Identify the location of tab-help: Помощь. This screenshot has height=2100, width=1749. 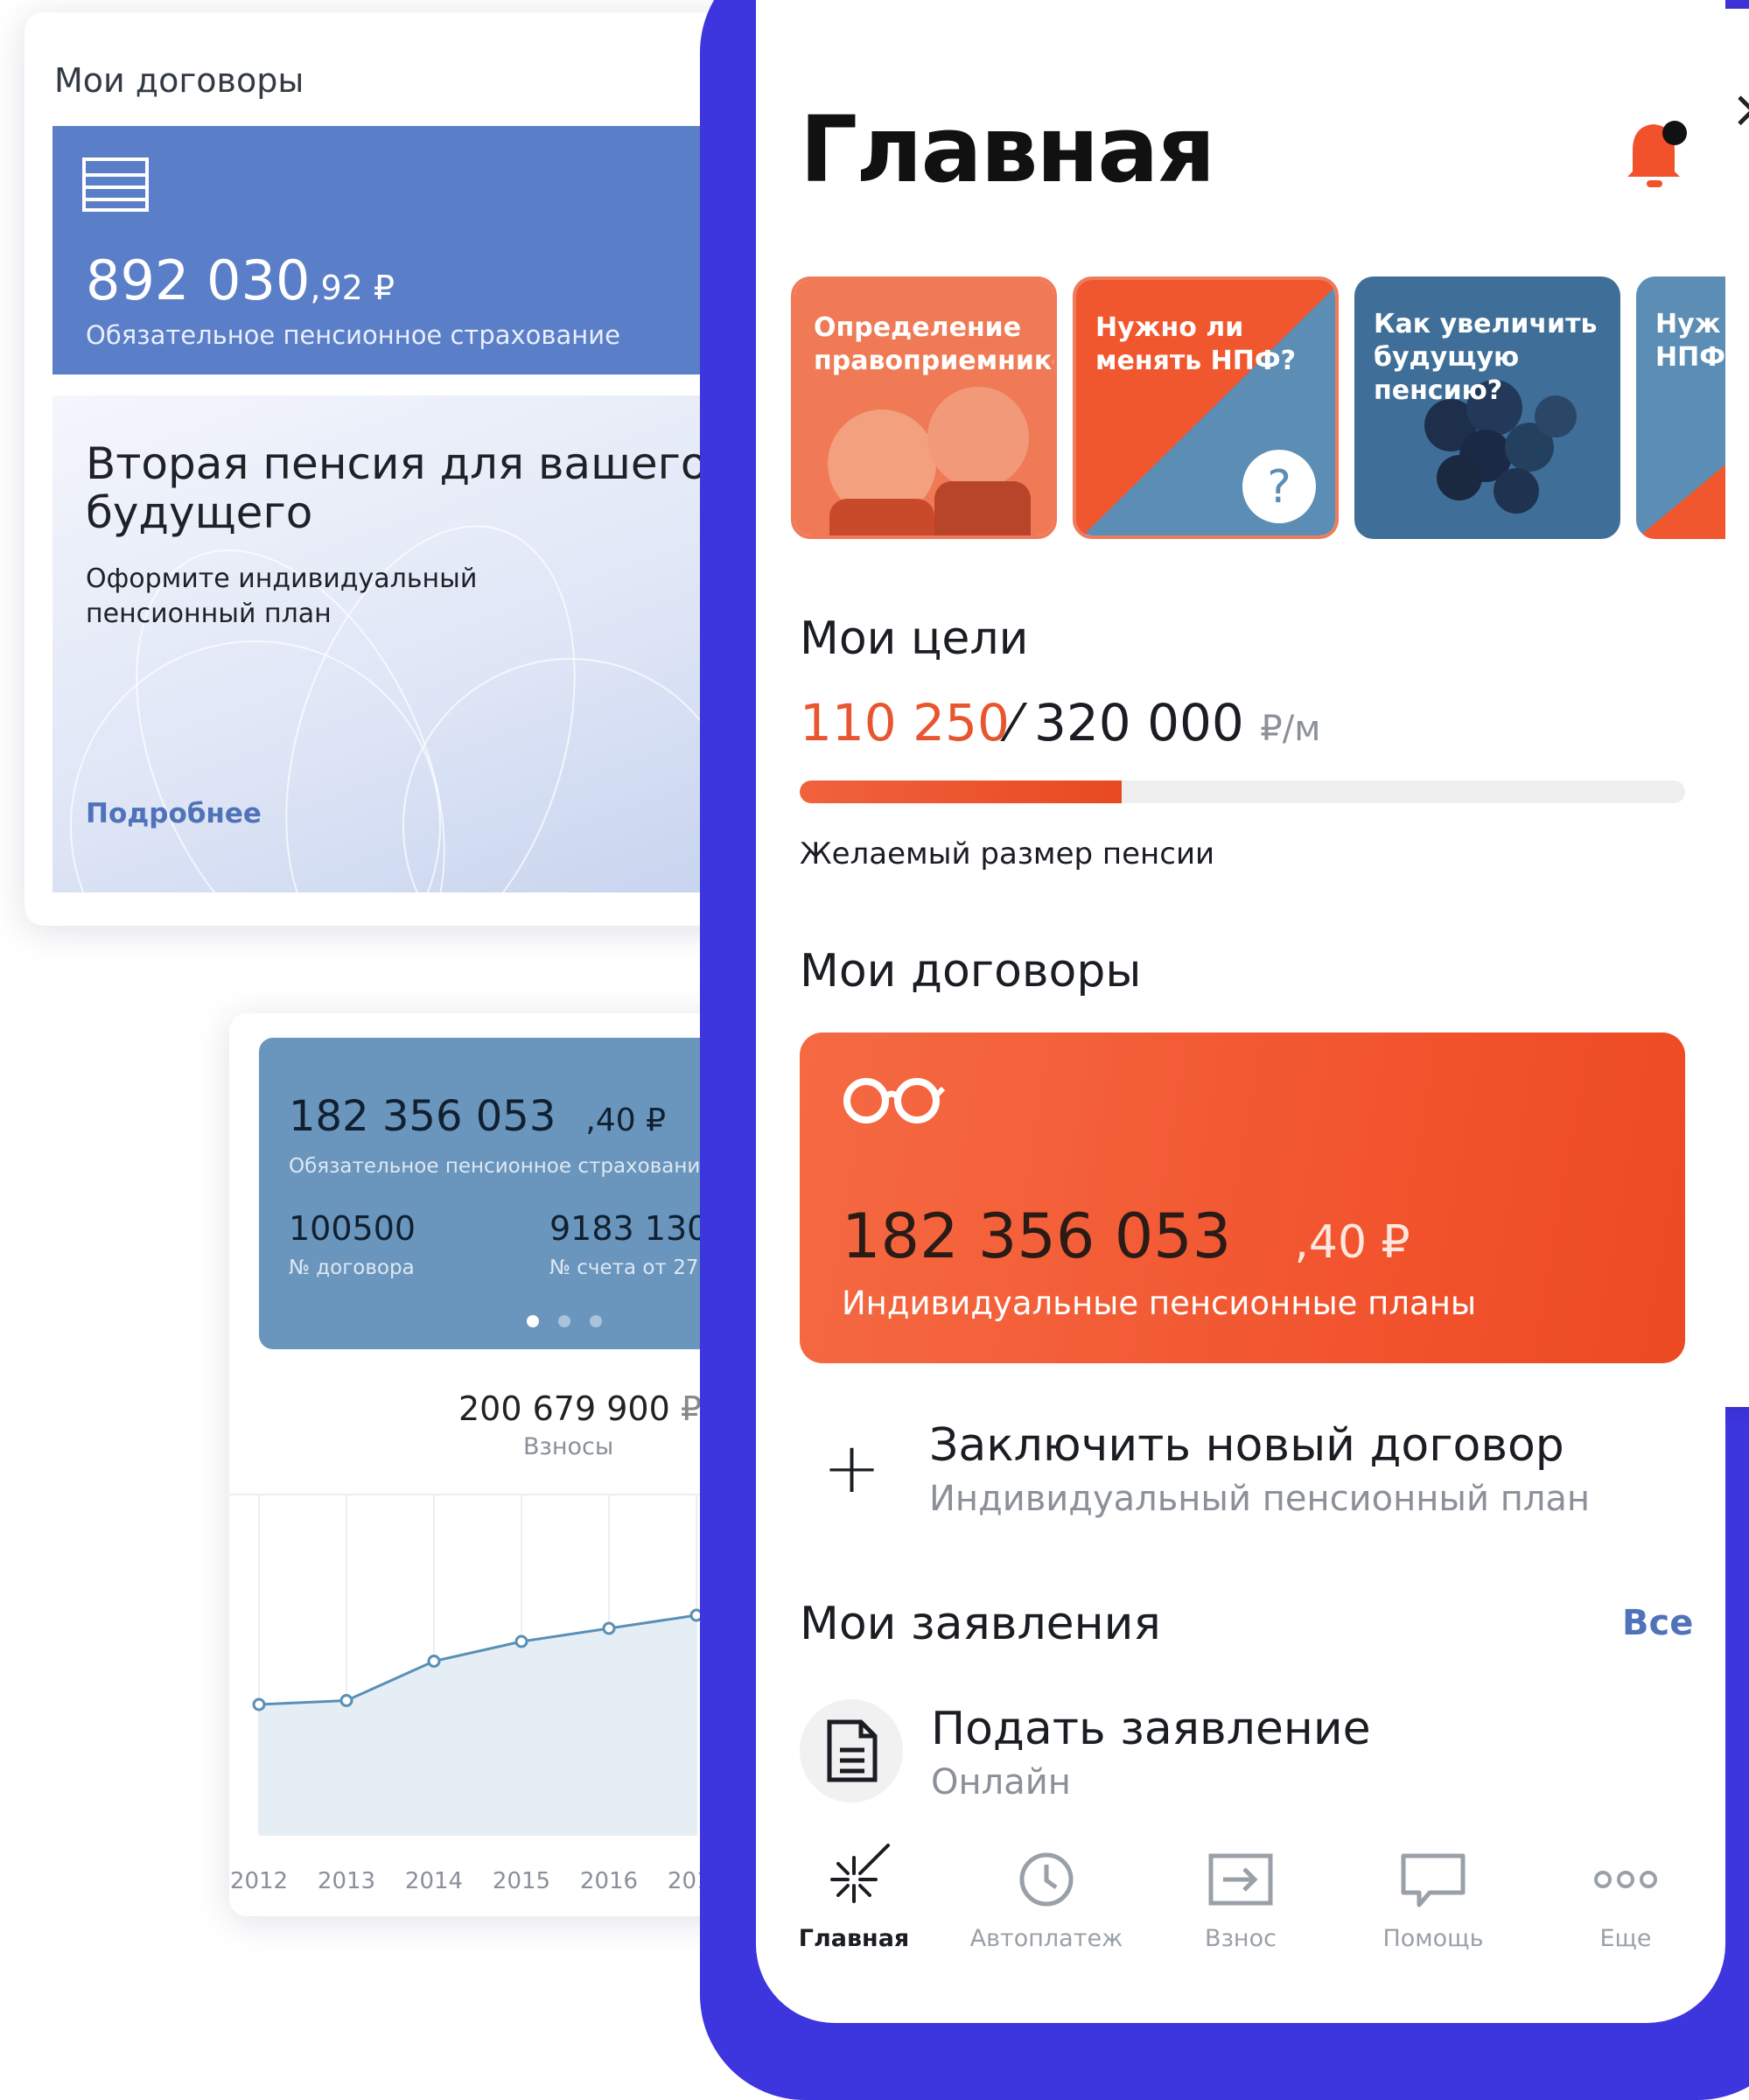
(1433, 1895).